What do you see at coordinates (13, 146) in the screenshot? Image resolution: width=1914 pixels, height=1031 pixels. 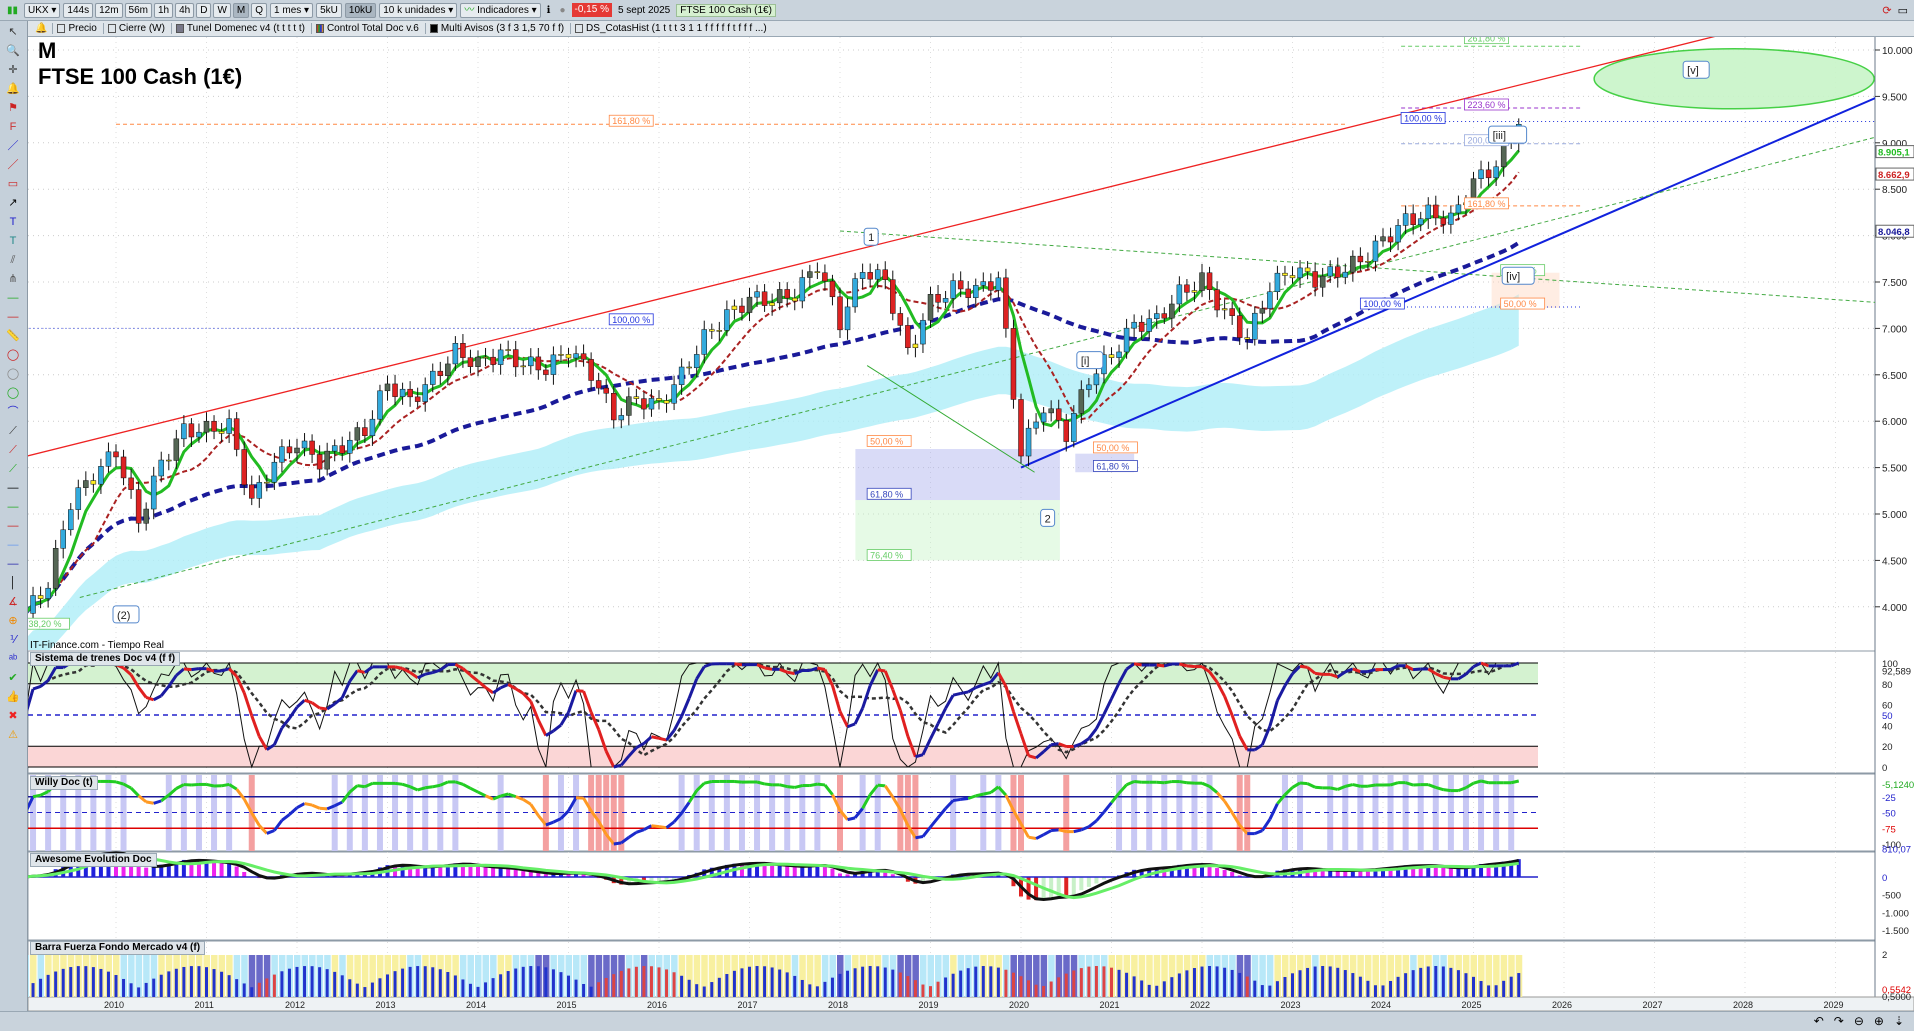 I see `line-tool-icon: ／` at bounding box center [13, 146].